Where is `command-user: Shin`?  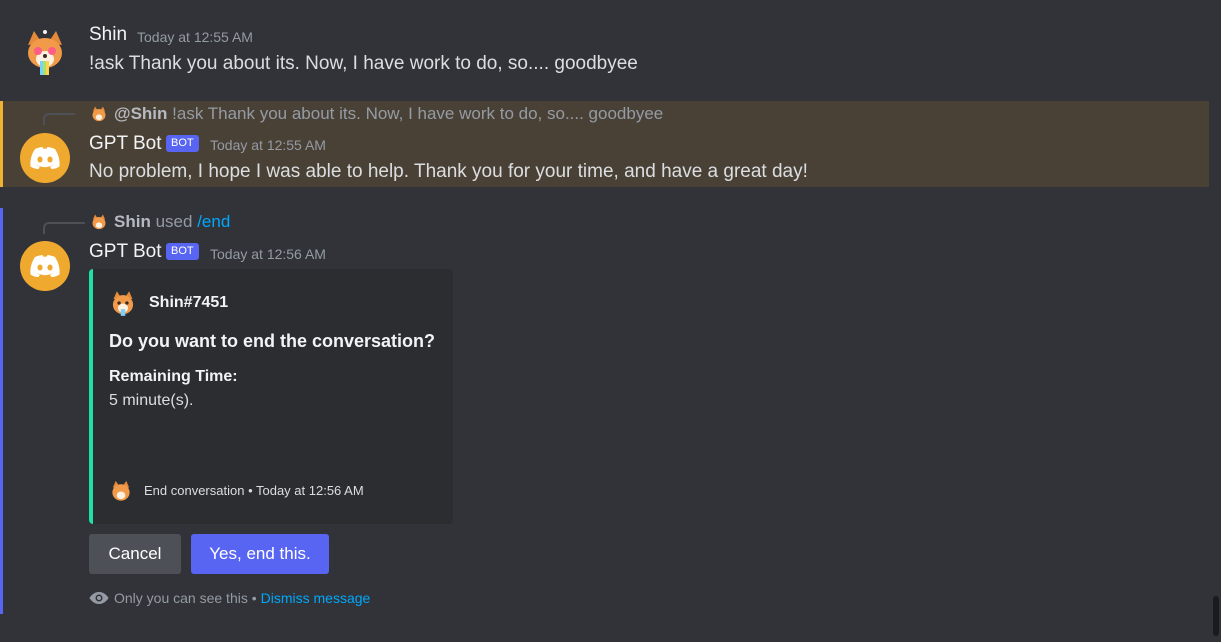
command-user: Shin is located at coordinates (132, 221).